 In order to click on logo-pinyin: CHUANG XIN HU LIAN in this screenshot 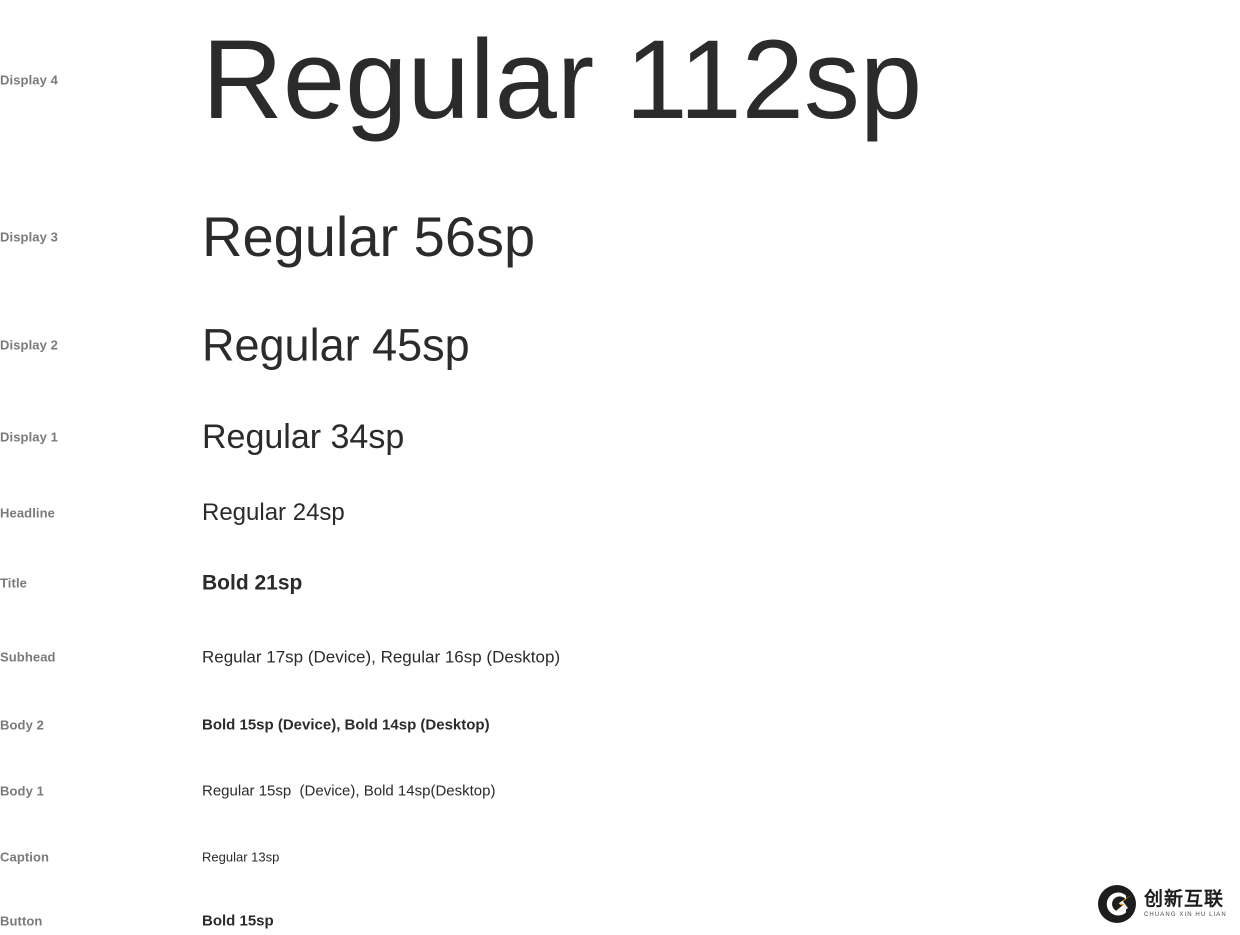, I will do `click(1185, 915)`.